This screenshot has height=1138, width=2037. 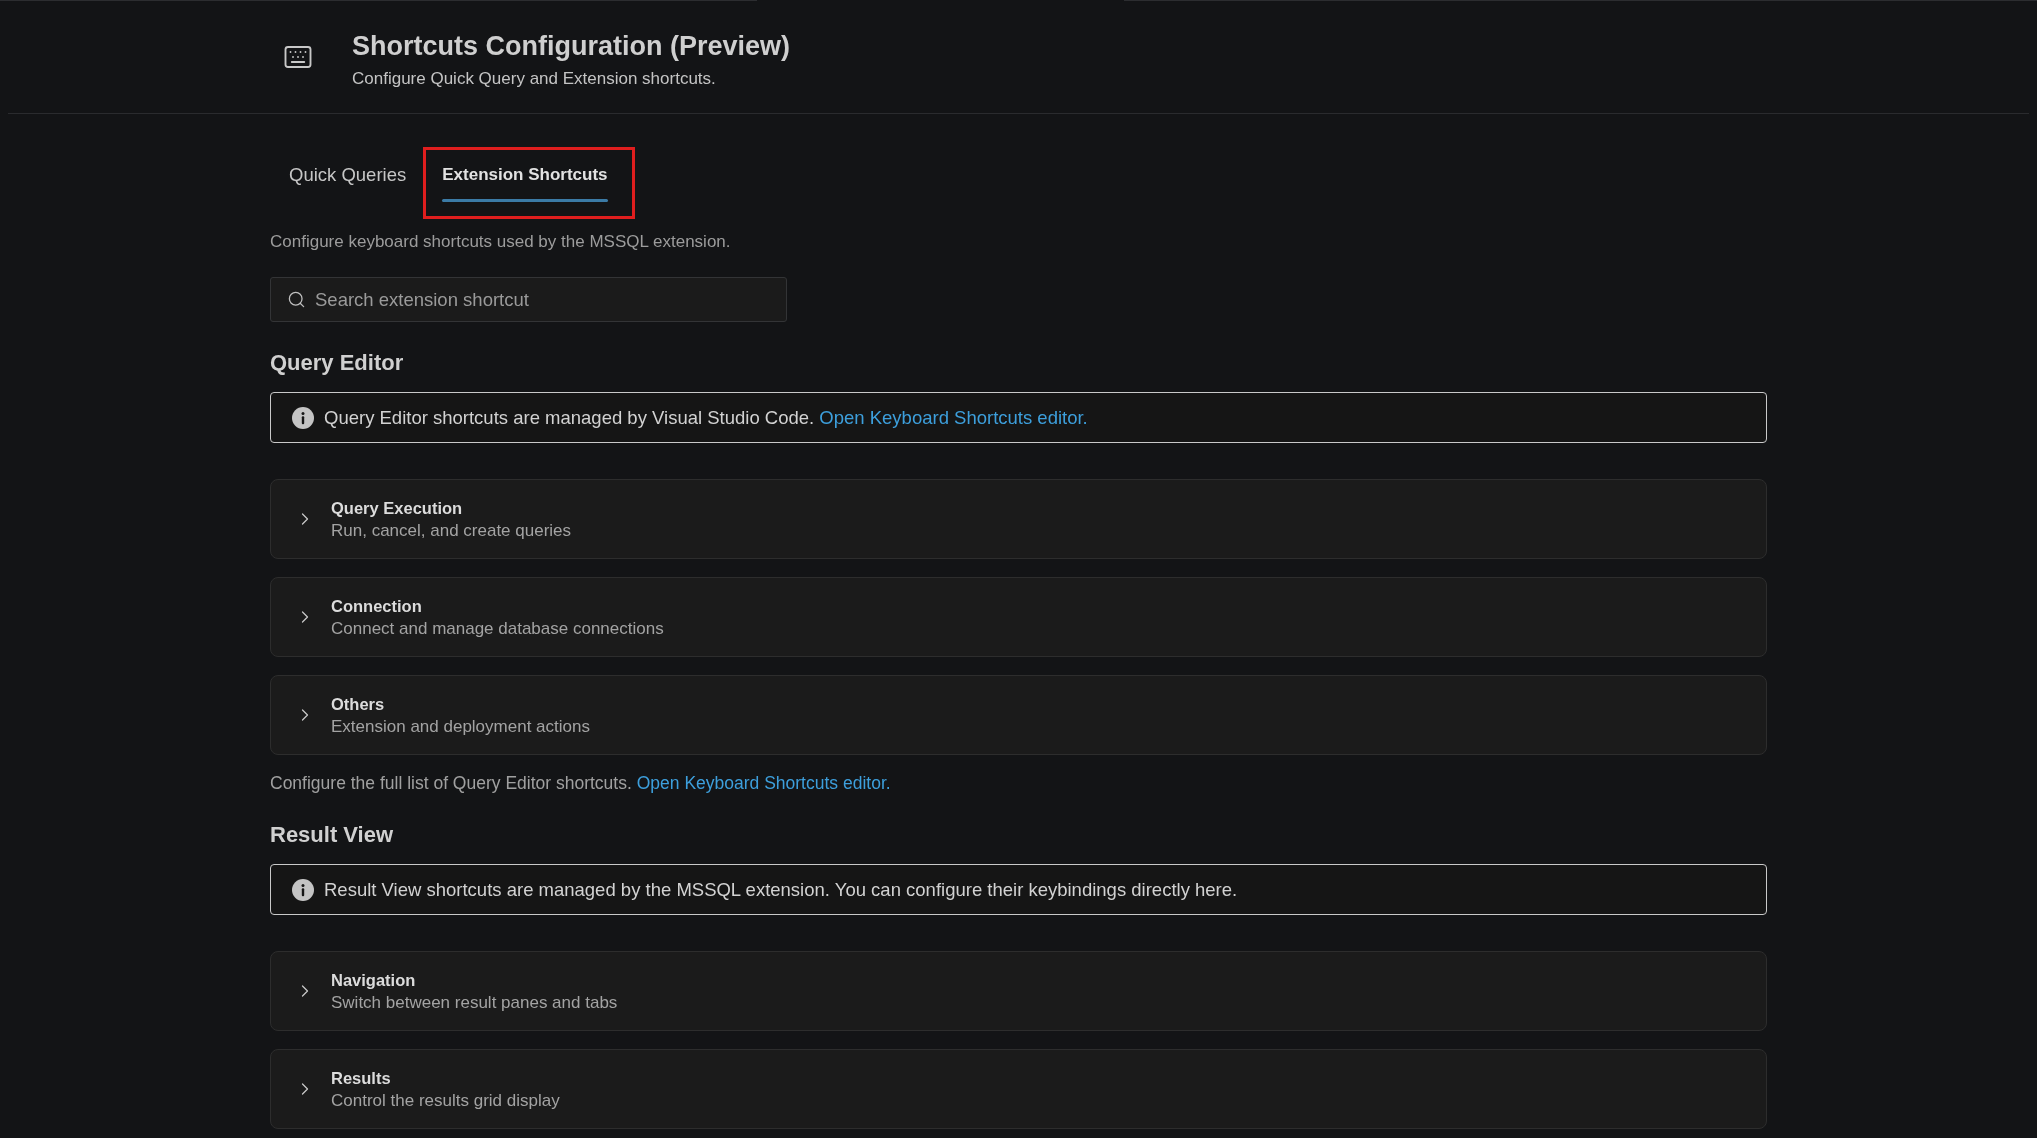 I want to click on search-field: Search extension shortcut, so click(x=528, y=299).